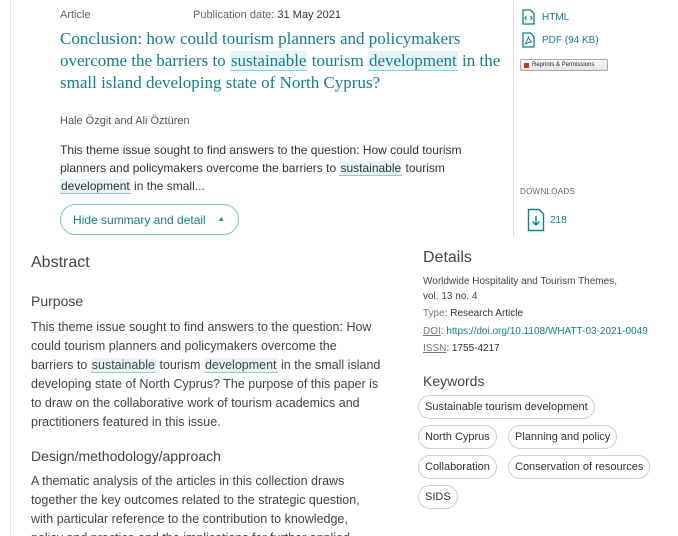 This screenshot has height=536, width=678. What do you see at coordinates (536, 220) in the screenshot?
I see `download-icon` at bounding box center [536, 220].